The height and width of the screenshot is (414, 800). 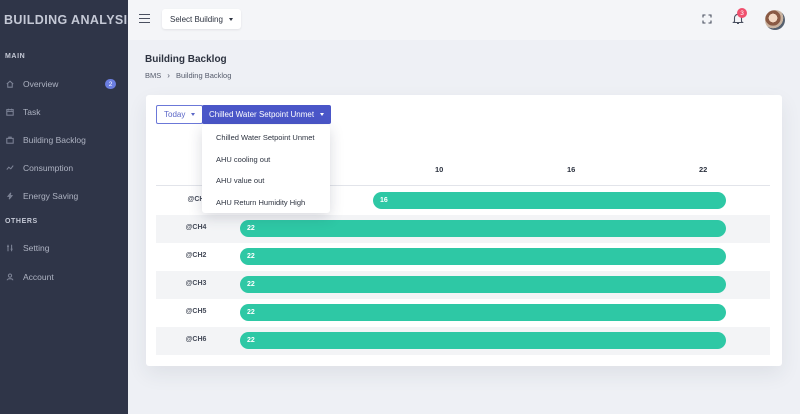 I want to click on dropdown-item: Chilled Water Setpoint Unmet, so click(x=266, y=138).